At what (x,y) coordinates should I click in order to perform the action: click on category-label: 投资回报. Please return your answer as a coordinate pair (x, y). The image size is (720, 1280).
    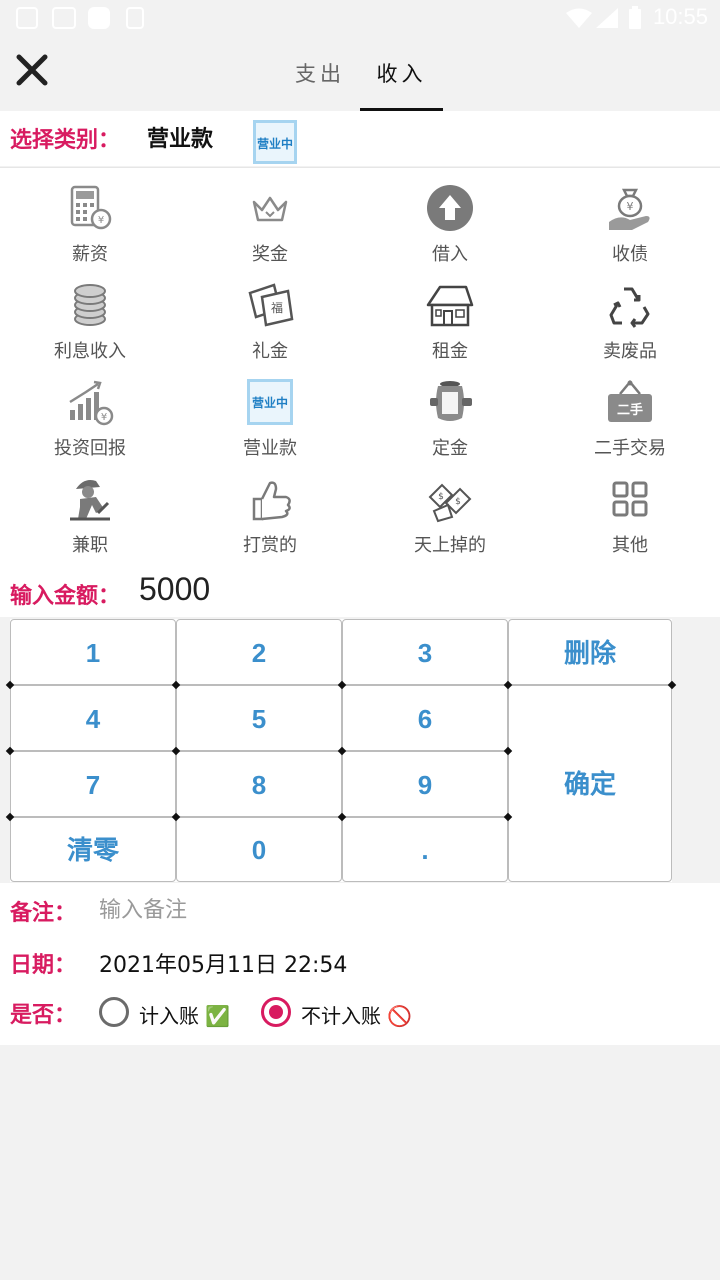
    Looking at the image, I should click on (90, 448).